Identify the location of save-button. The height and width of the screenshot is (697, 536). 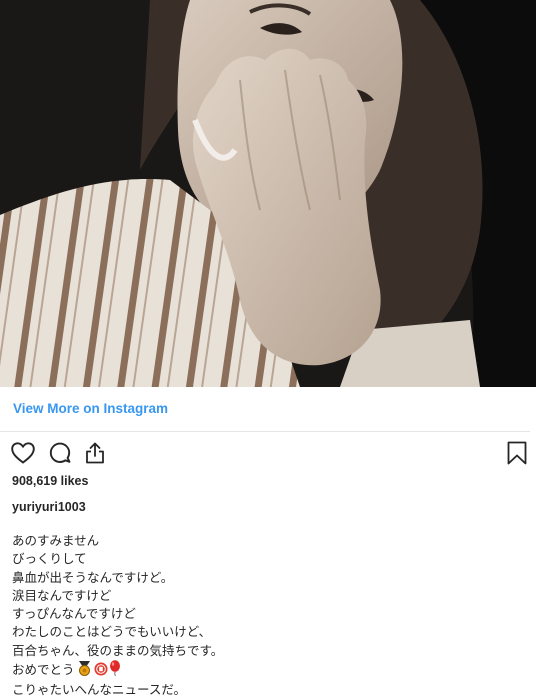
(517, 453).